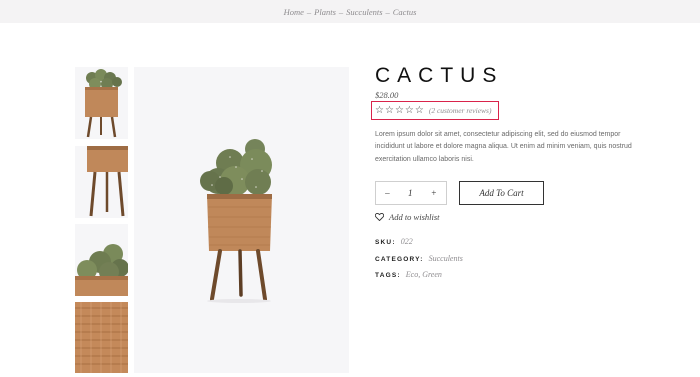 Image resolution: width=700 pixels, height=377 pixels. What do you see at coordinates (294, 12) in the screenshot?
I see `breadcrumb-home: Home` at bounding box center [294, 12].